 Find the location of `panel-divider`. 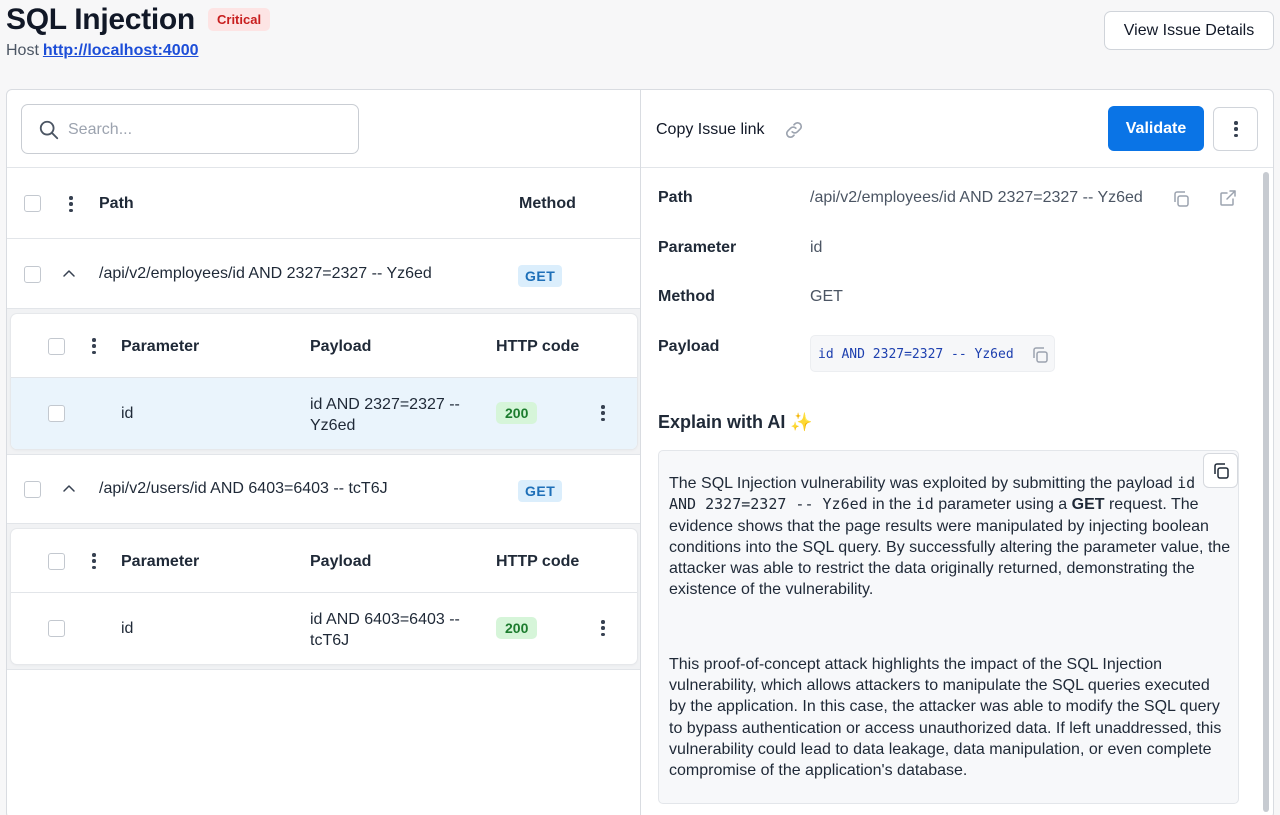

panel-divider is located at coordinates (640, 452).